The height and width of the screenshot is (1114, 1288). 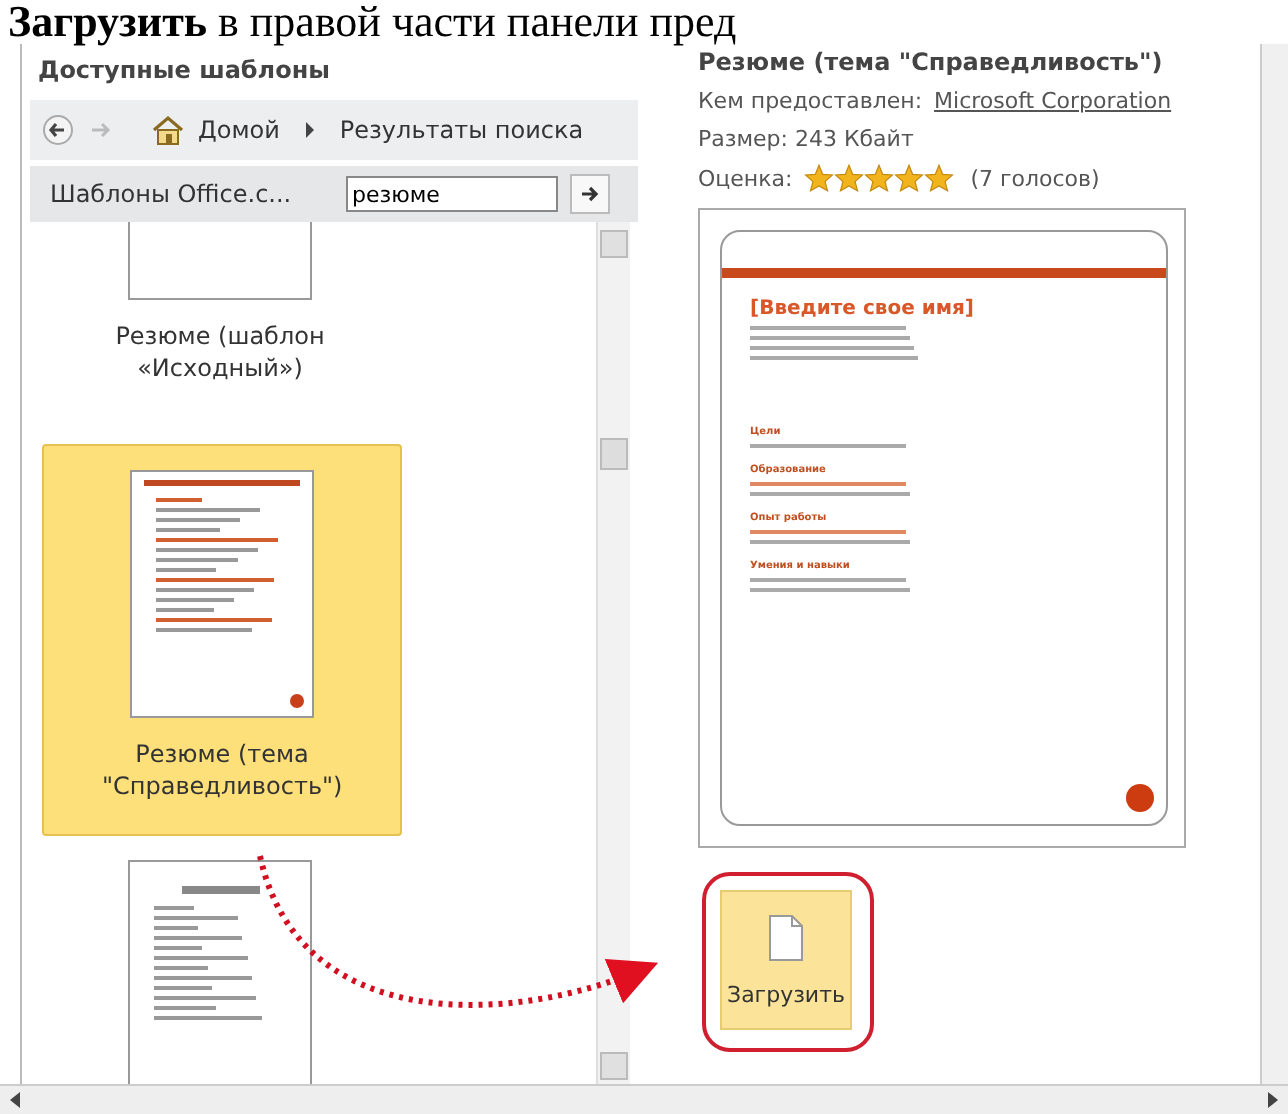 What do you see at coordinates (745, 178) in the screenshot?
I see `rating-label: Оценка:` at bounding box center [745, 178].